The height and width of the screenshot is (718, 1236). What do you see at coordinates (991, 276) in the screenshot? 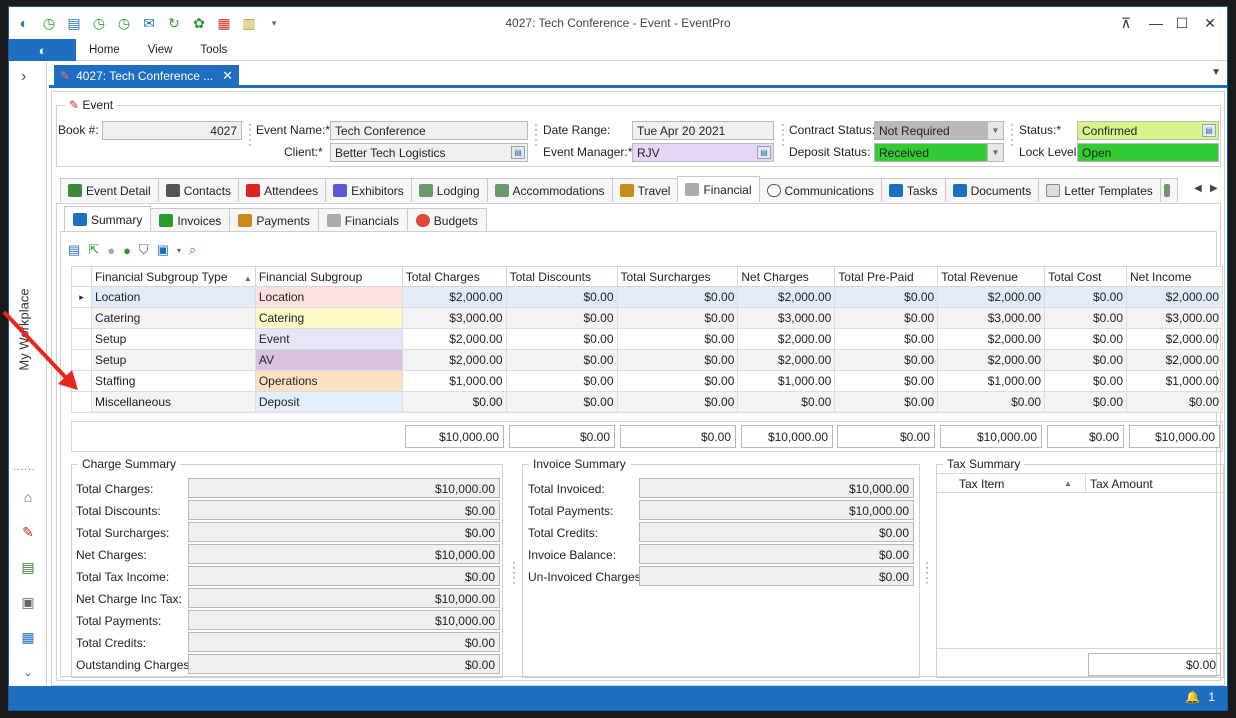
I see `column-header: Total Revenue` at bounding box center [991, 276].